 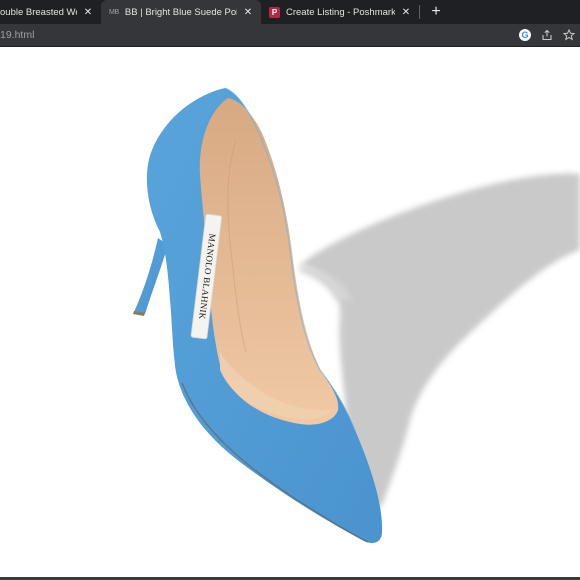 I want to click on tab-manolo-blahnik: MB BB | Bright Blue Suede Pointed To ✕, so click(x=181, y=12).